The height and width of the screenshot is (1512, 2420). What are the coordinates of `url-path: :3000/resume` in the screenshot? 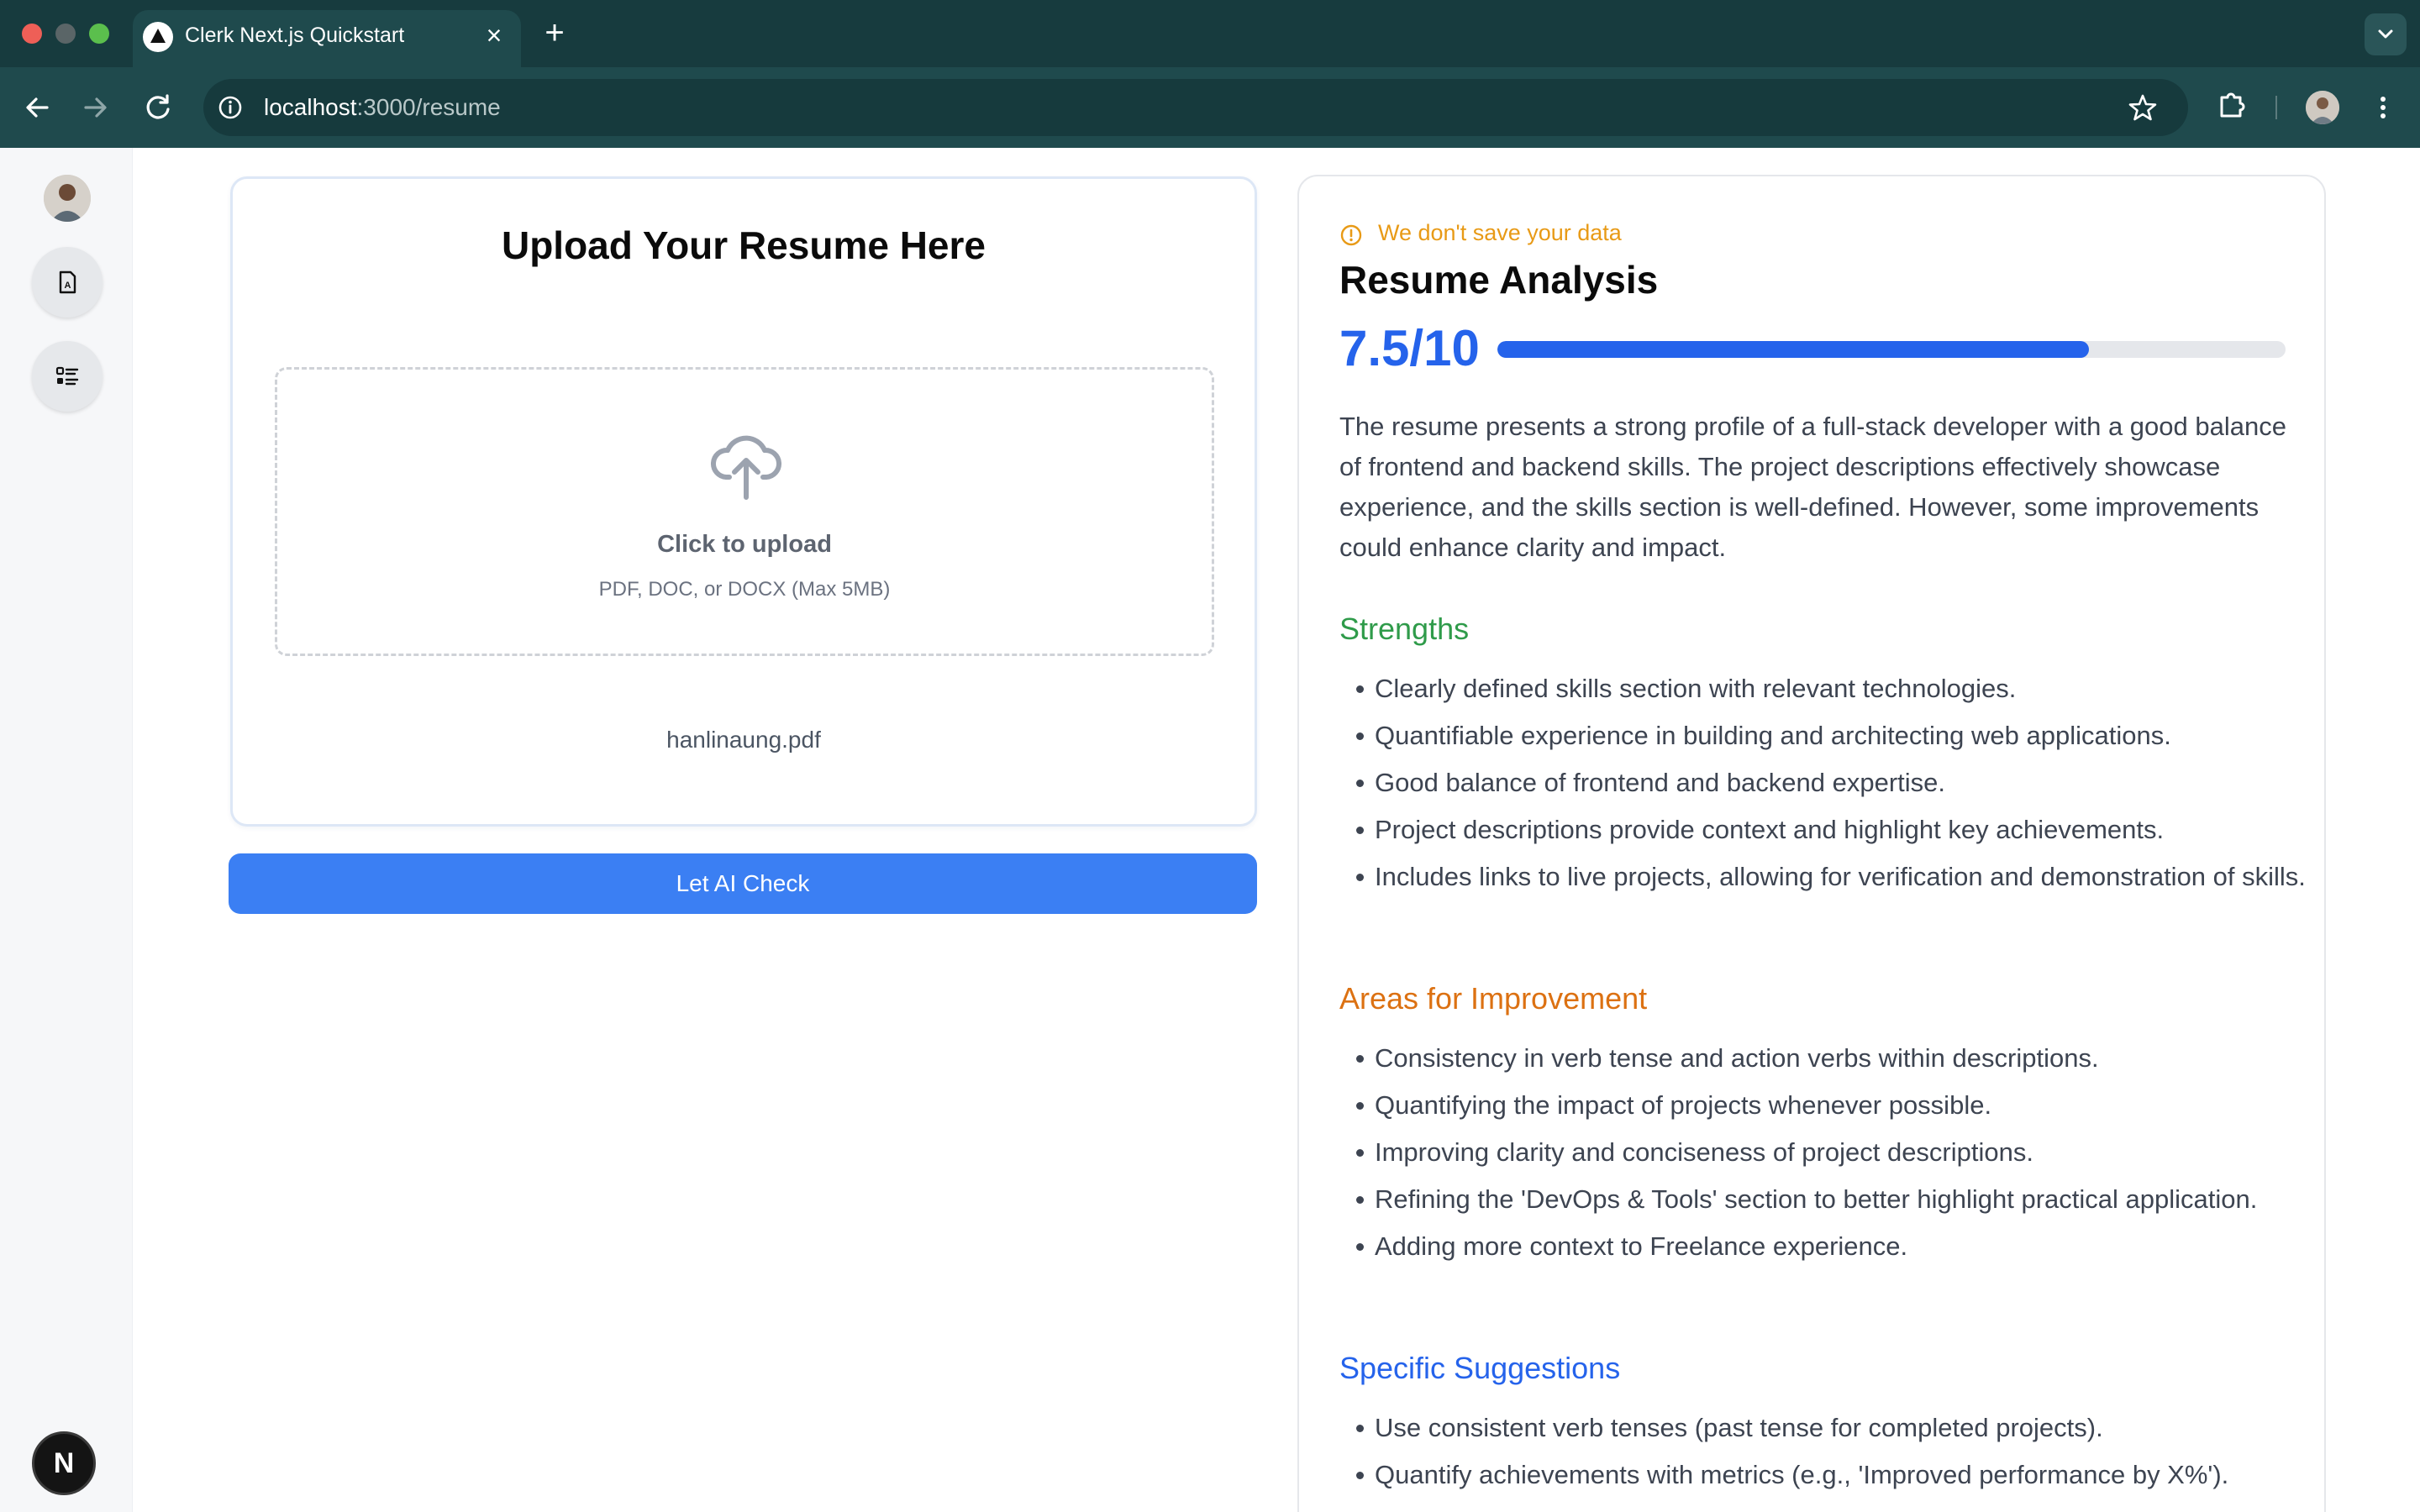 It's located at (428, 107).